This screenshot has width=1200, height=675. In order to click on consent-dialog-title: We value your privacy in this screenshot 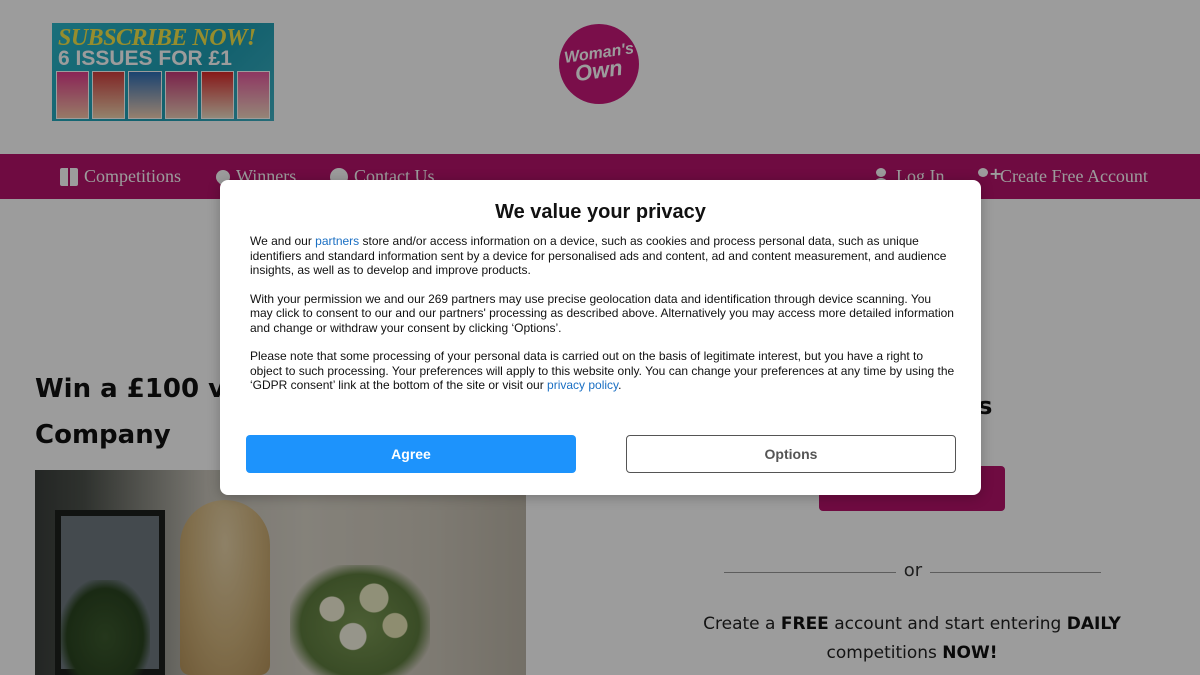, I will do `click(600, 212)`.